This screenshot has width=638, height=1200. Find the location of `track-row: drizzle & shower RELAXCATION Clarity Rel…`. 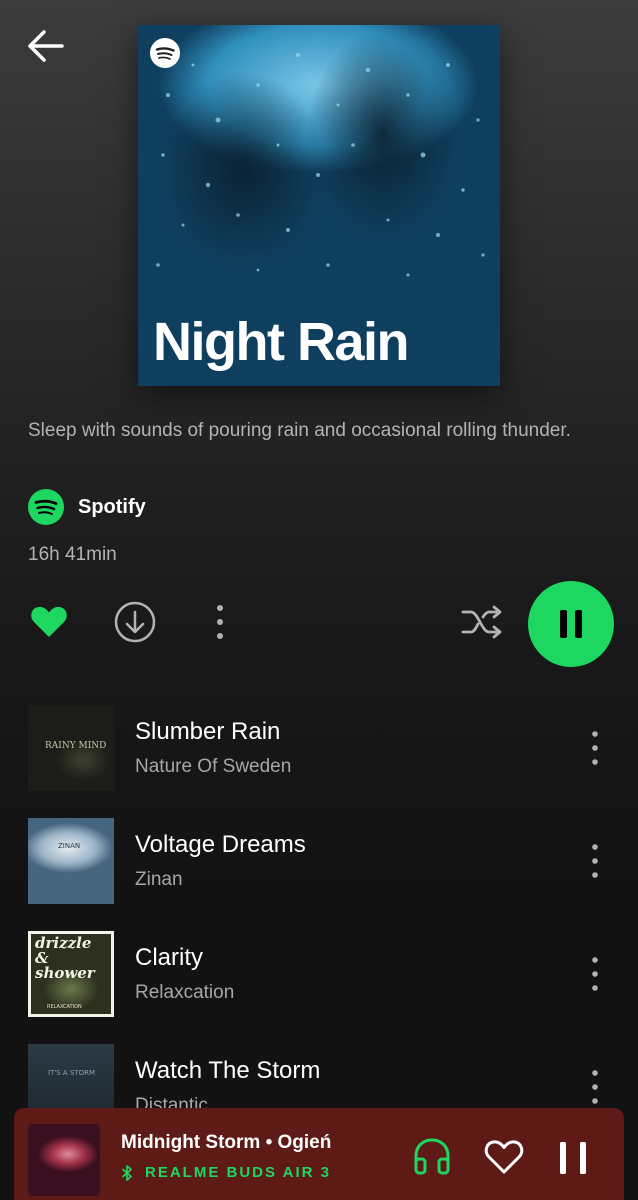

track-row: drizzle & shower RELAXCATION Clarity Rel… is located at coordinates (319, 971).